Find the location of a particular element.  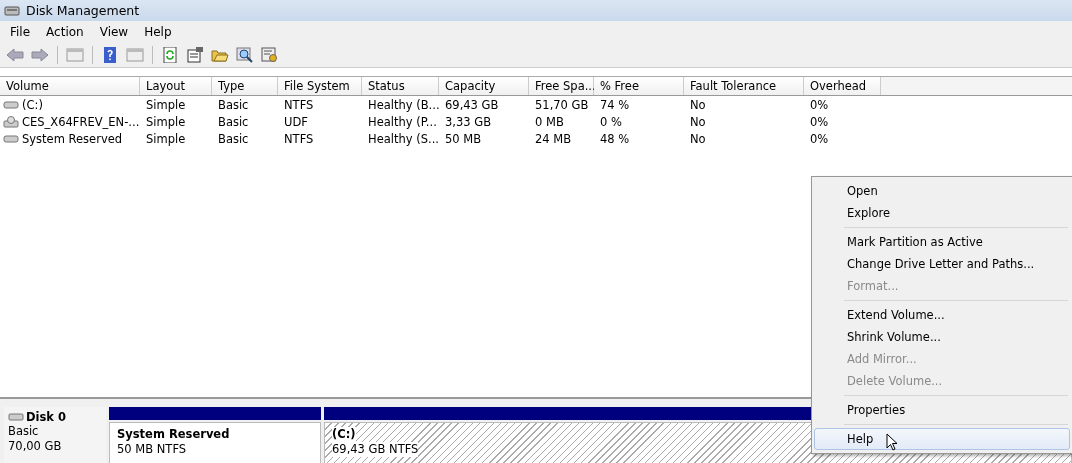

table-cell: System Reserved is located at coordinates (72, 138).